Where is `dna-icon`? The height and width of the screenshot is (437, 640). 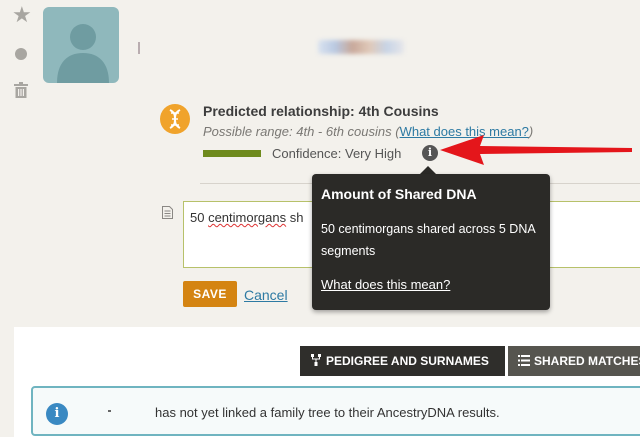 dna-icon is located at coordinates (175, 119).